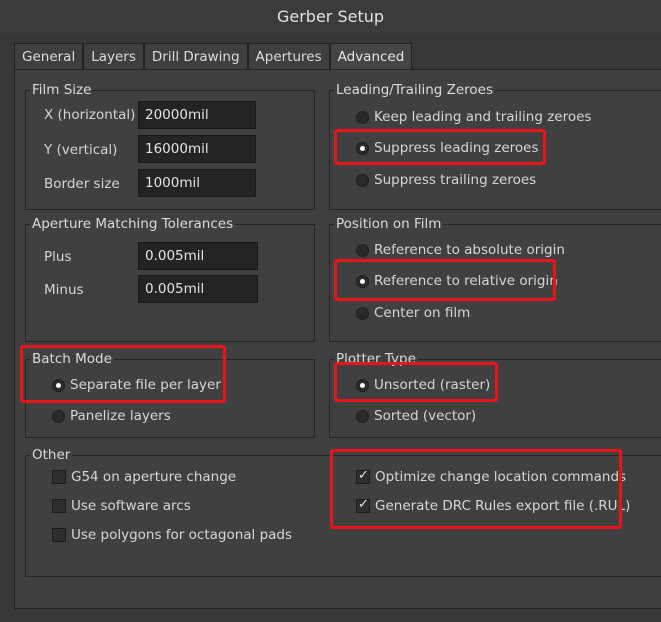  Describe the element at coordinates (197, 149) in the screenshot. I see `y-input: 16000mil` at that location.